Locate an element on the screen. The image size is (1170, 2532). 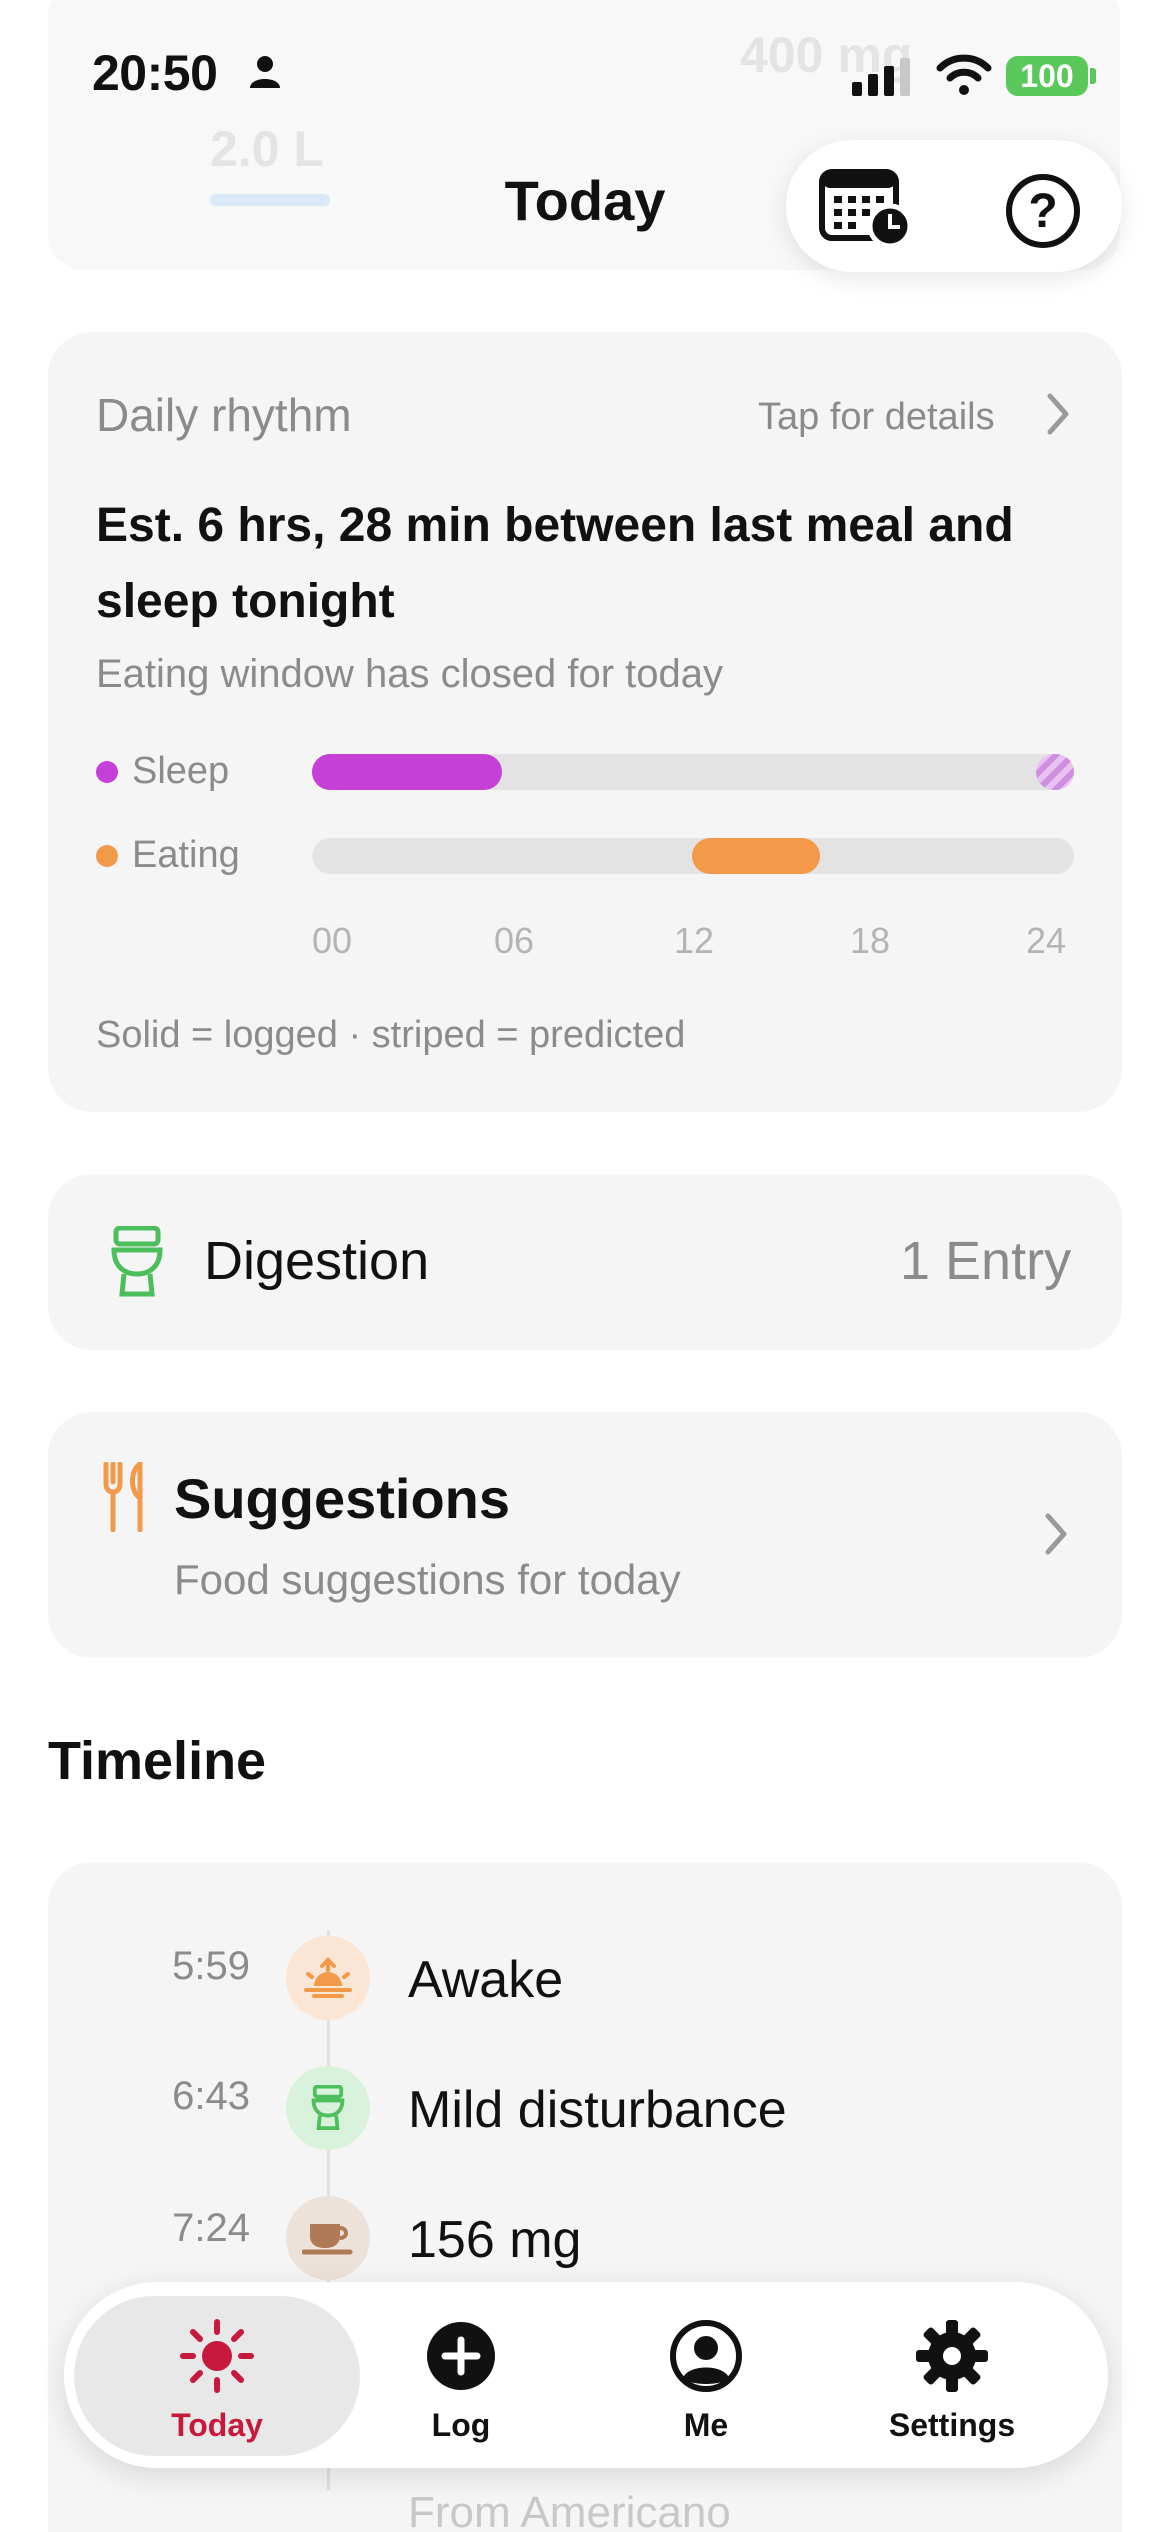
calendar-clock-icon is located at coordinates (866, 206).